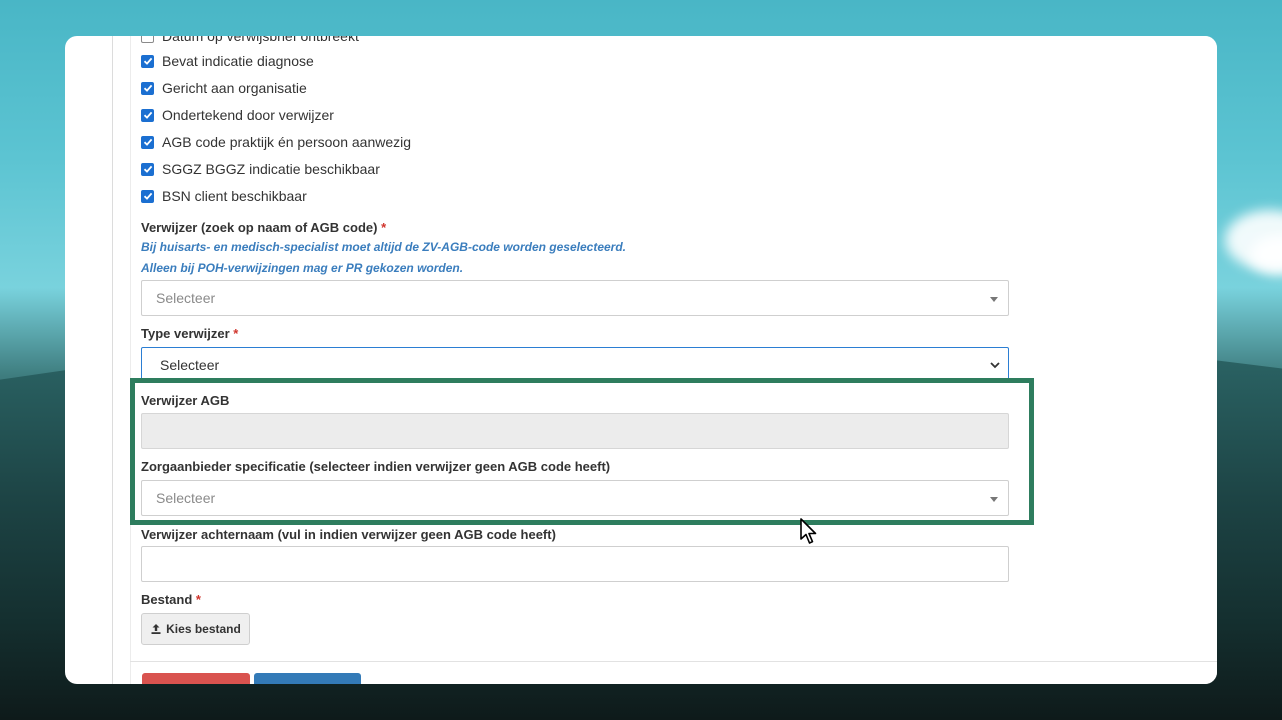  What do you see at coordinates (673, 661) in the screenshot?
I see `footer-divider` at bounding box center [673, 661].